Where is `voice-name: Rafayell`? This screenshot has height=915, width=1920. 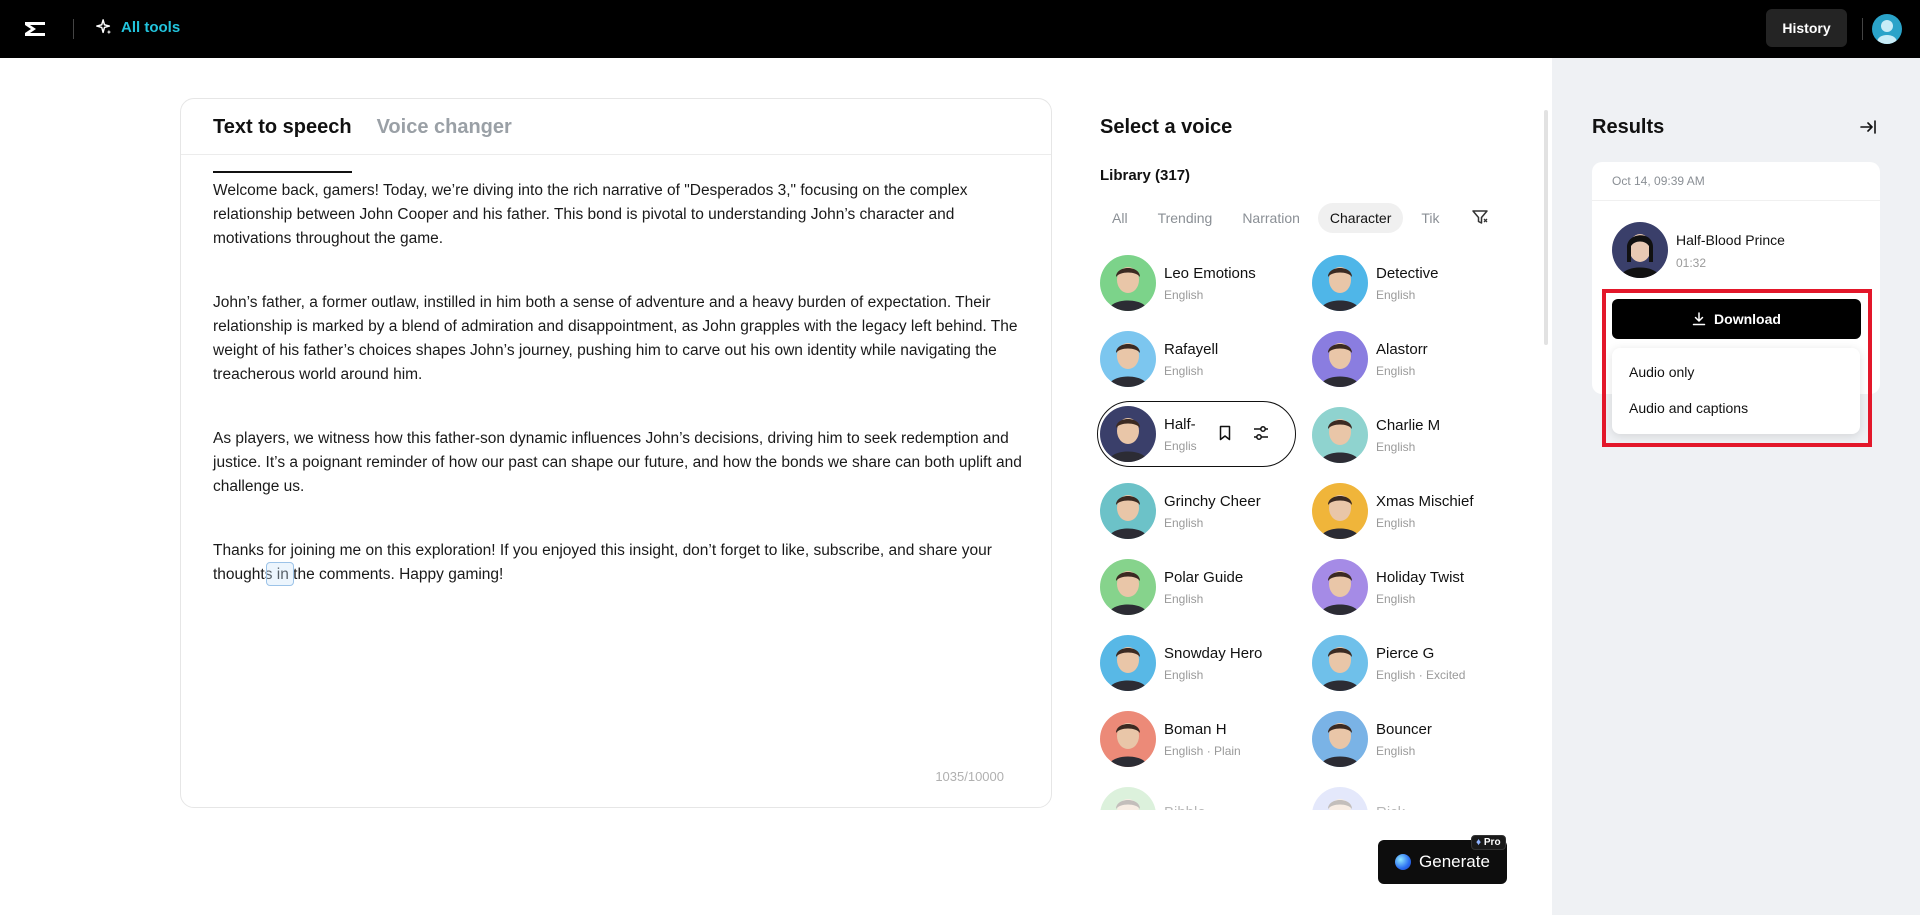
voice-name: Rafayell is located at coordinates (1191, 349).